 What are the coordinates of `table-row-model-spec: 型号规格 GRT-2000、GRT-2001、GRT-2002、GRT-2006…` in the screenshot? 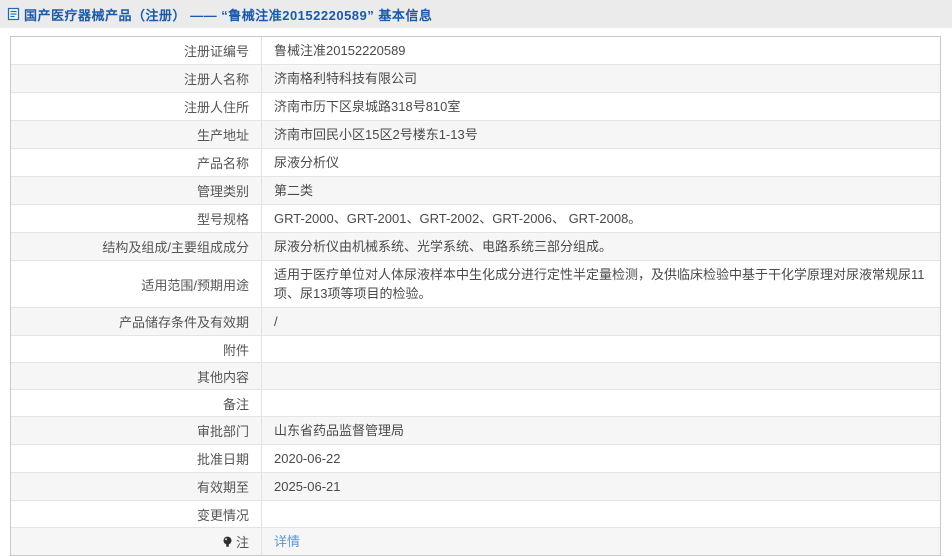 It's located at (475, 218).